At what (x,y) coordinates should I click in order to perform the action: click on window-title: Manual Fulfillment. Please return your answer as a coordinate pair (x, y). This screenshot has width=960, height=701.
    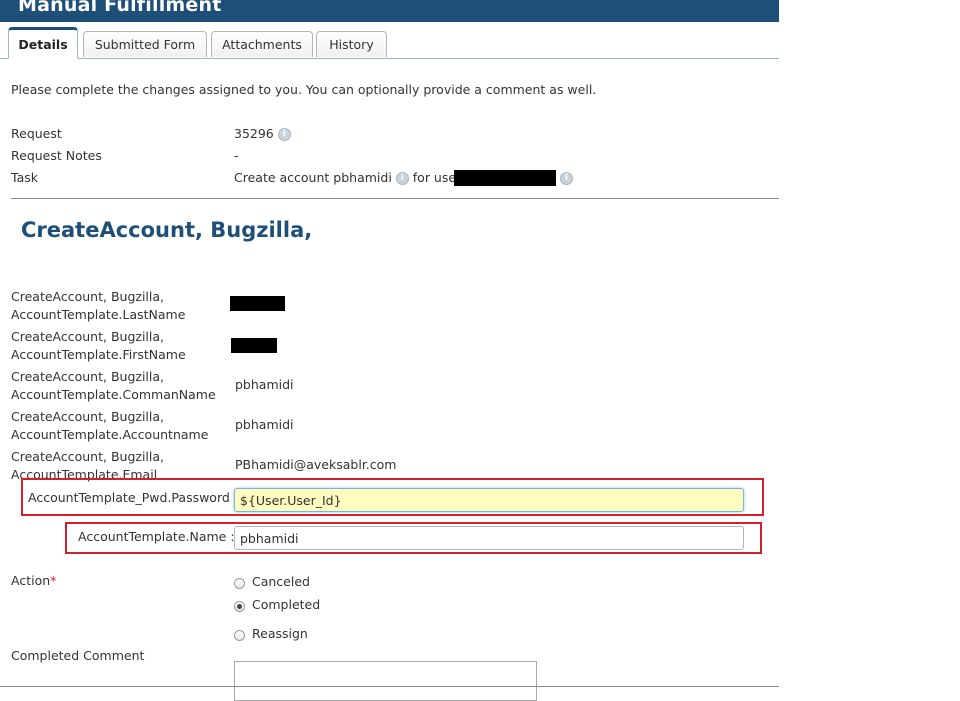
    Looking at the image, I should click on (120, 8).